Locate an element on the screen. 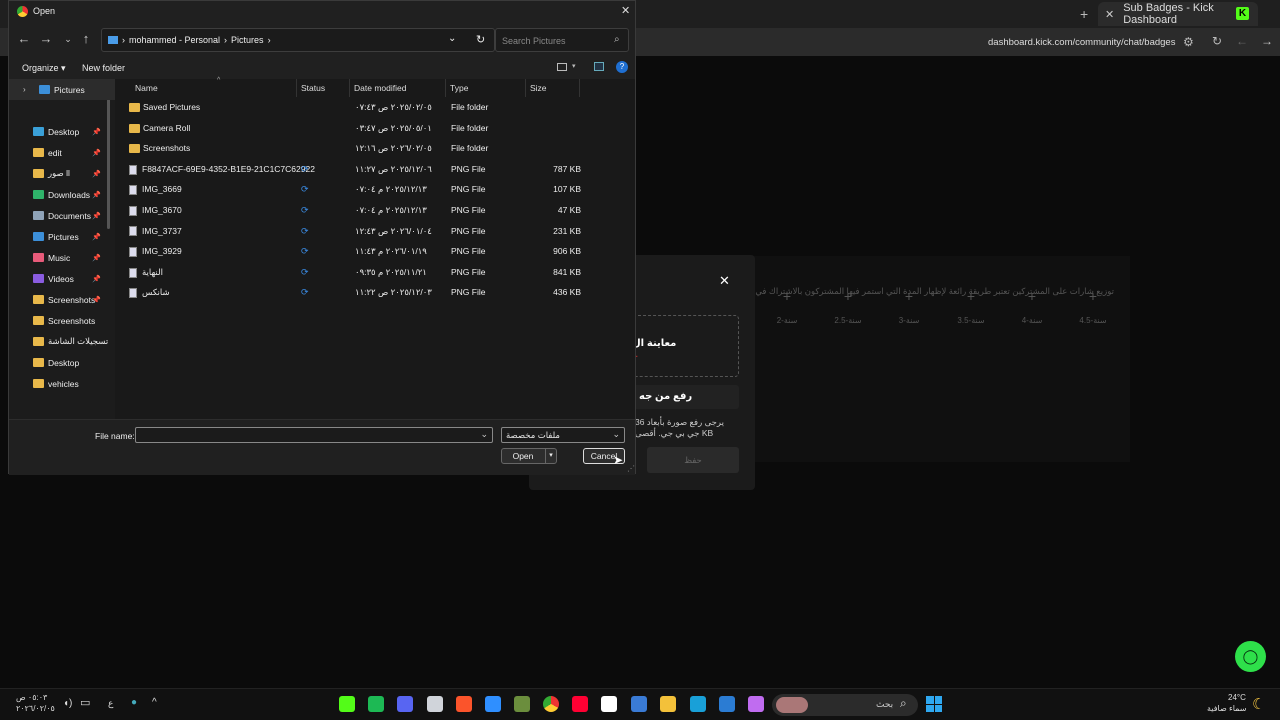 The image size is (1280, 720). breadcrumb-item: Pictures is located at coordinates (247, 40).